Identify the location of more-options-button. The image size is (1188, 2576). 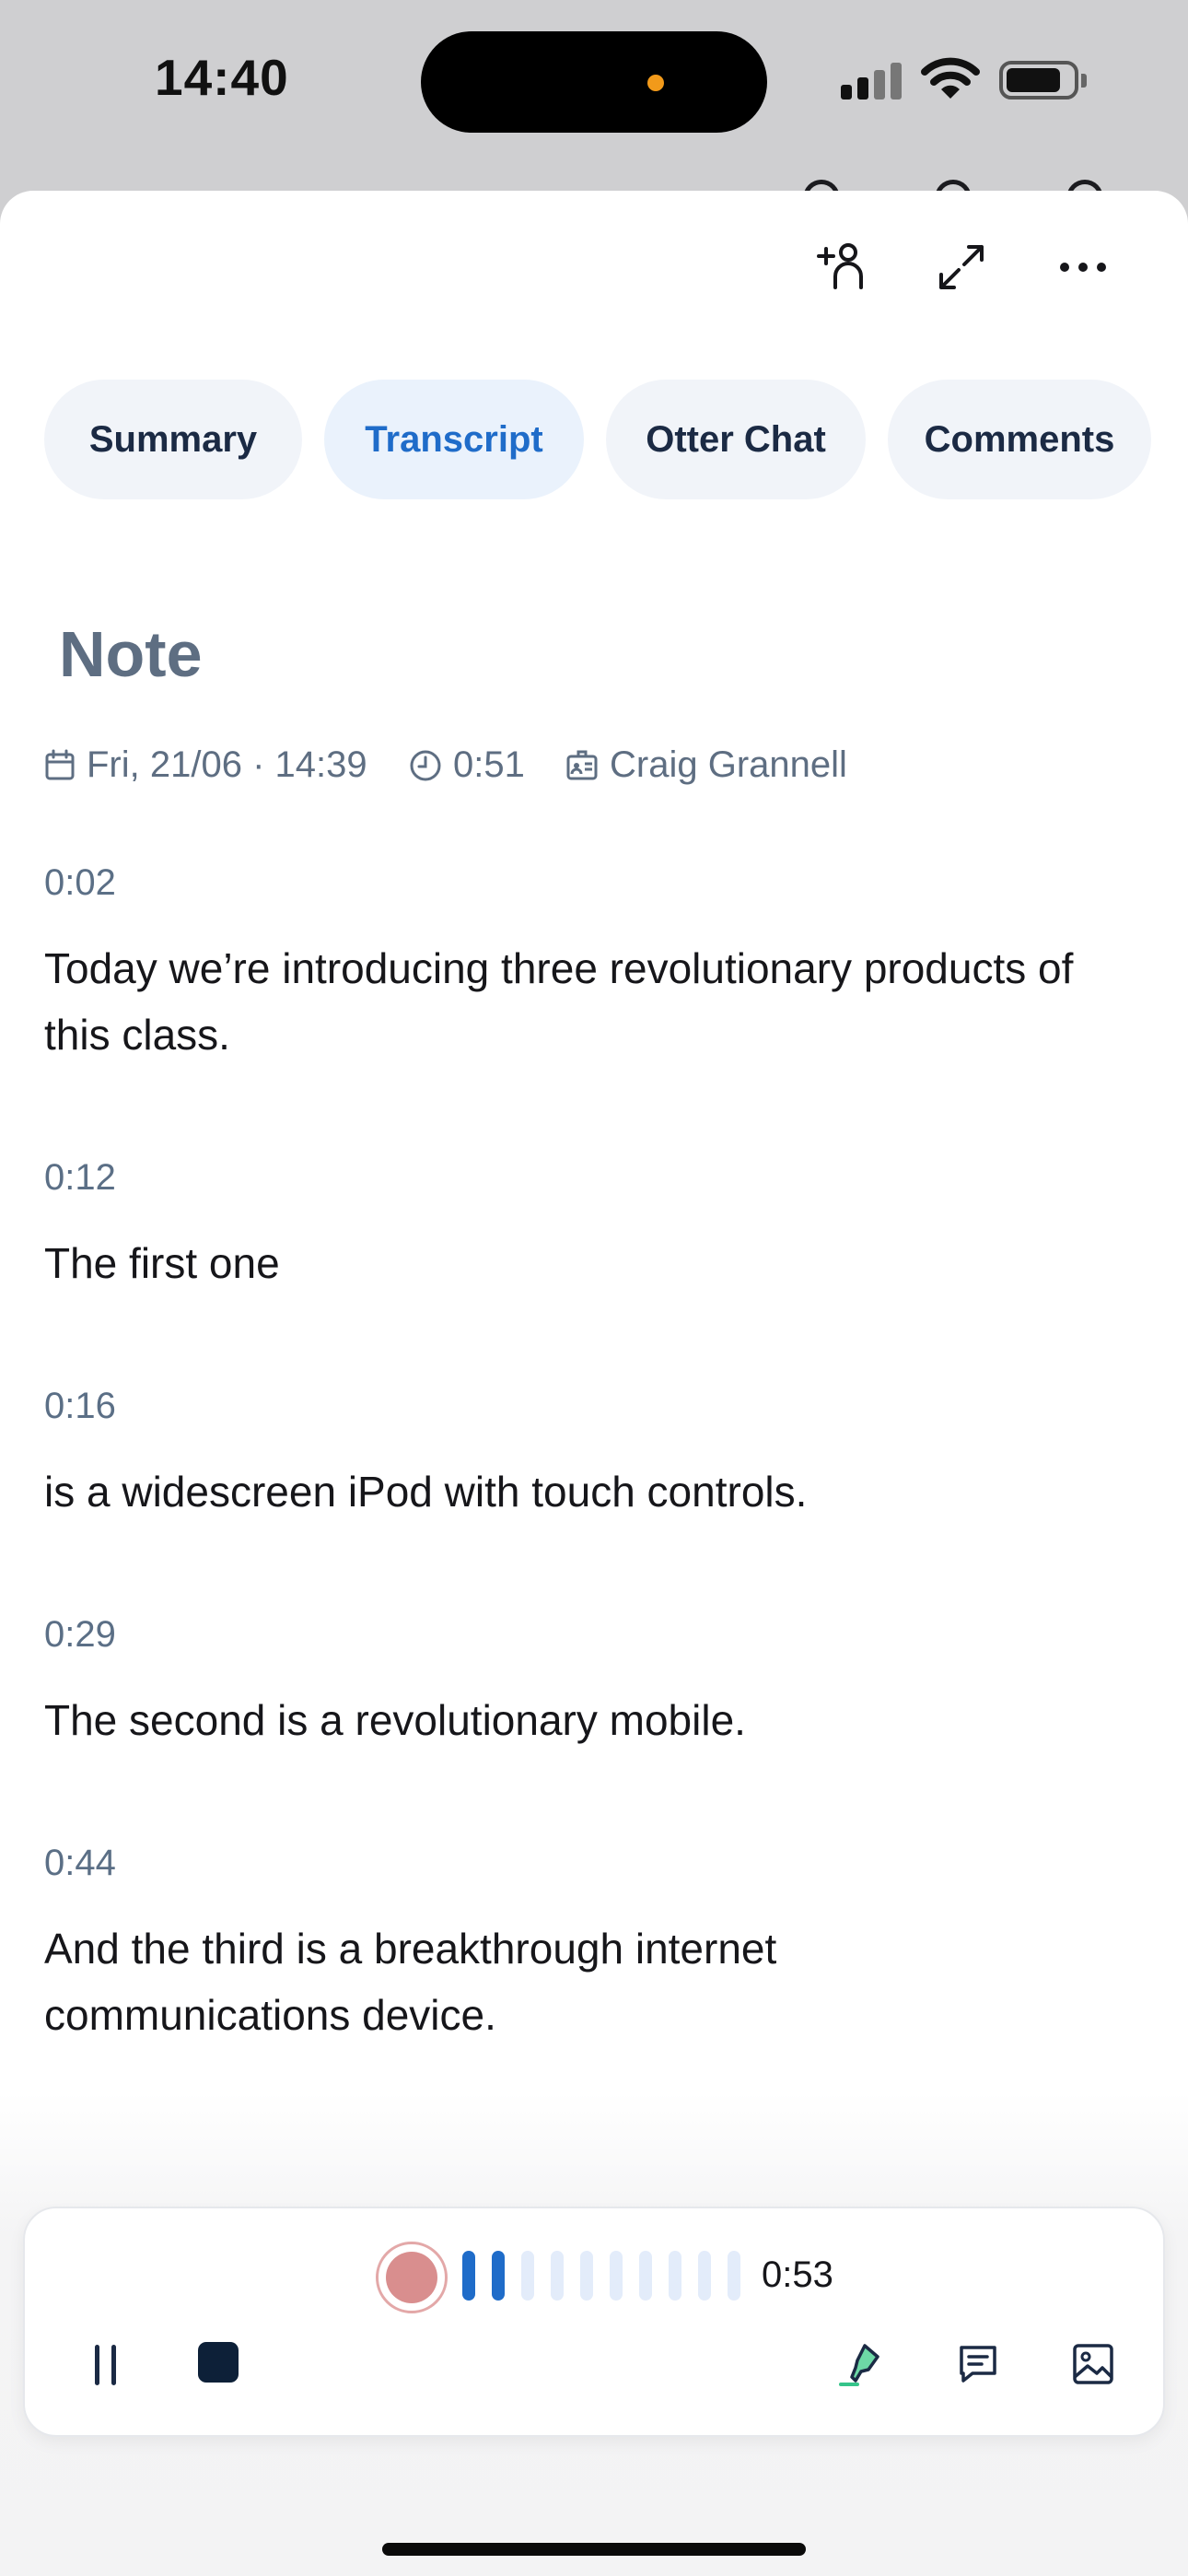
(1083, 267).